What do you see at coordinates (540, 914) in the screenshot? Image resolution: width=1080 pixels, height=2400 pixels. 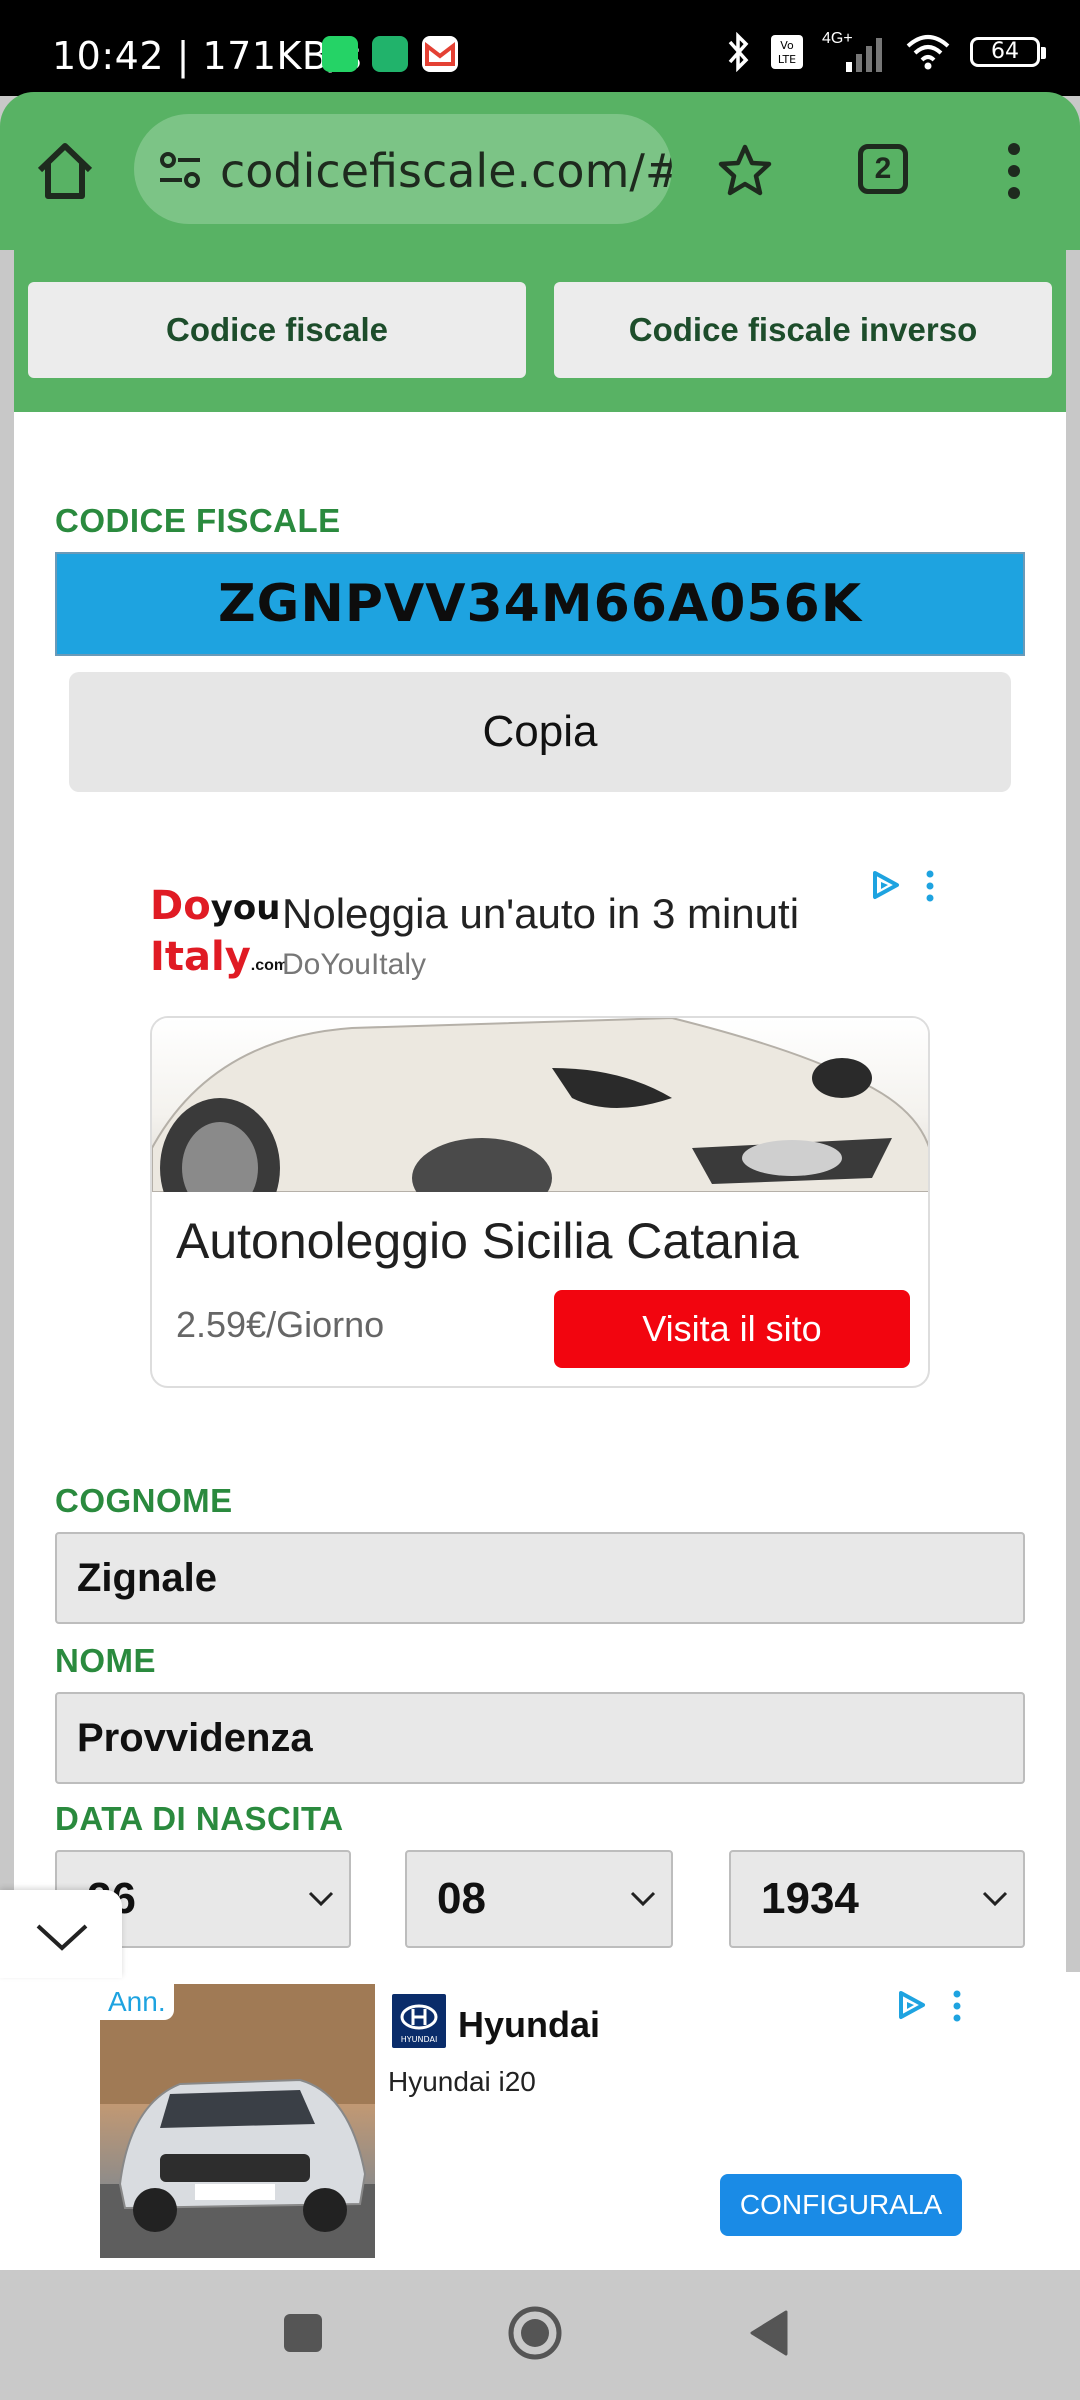 I see `ad-title: Noleggia un'auto in 3 minuti` at bounding box center [540, 914].